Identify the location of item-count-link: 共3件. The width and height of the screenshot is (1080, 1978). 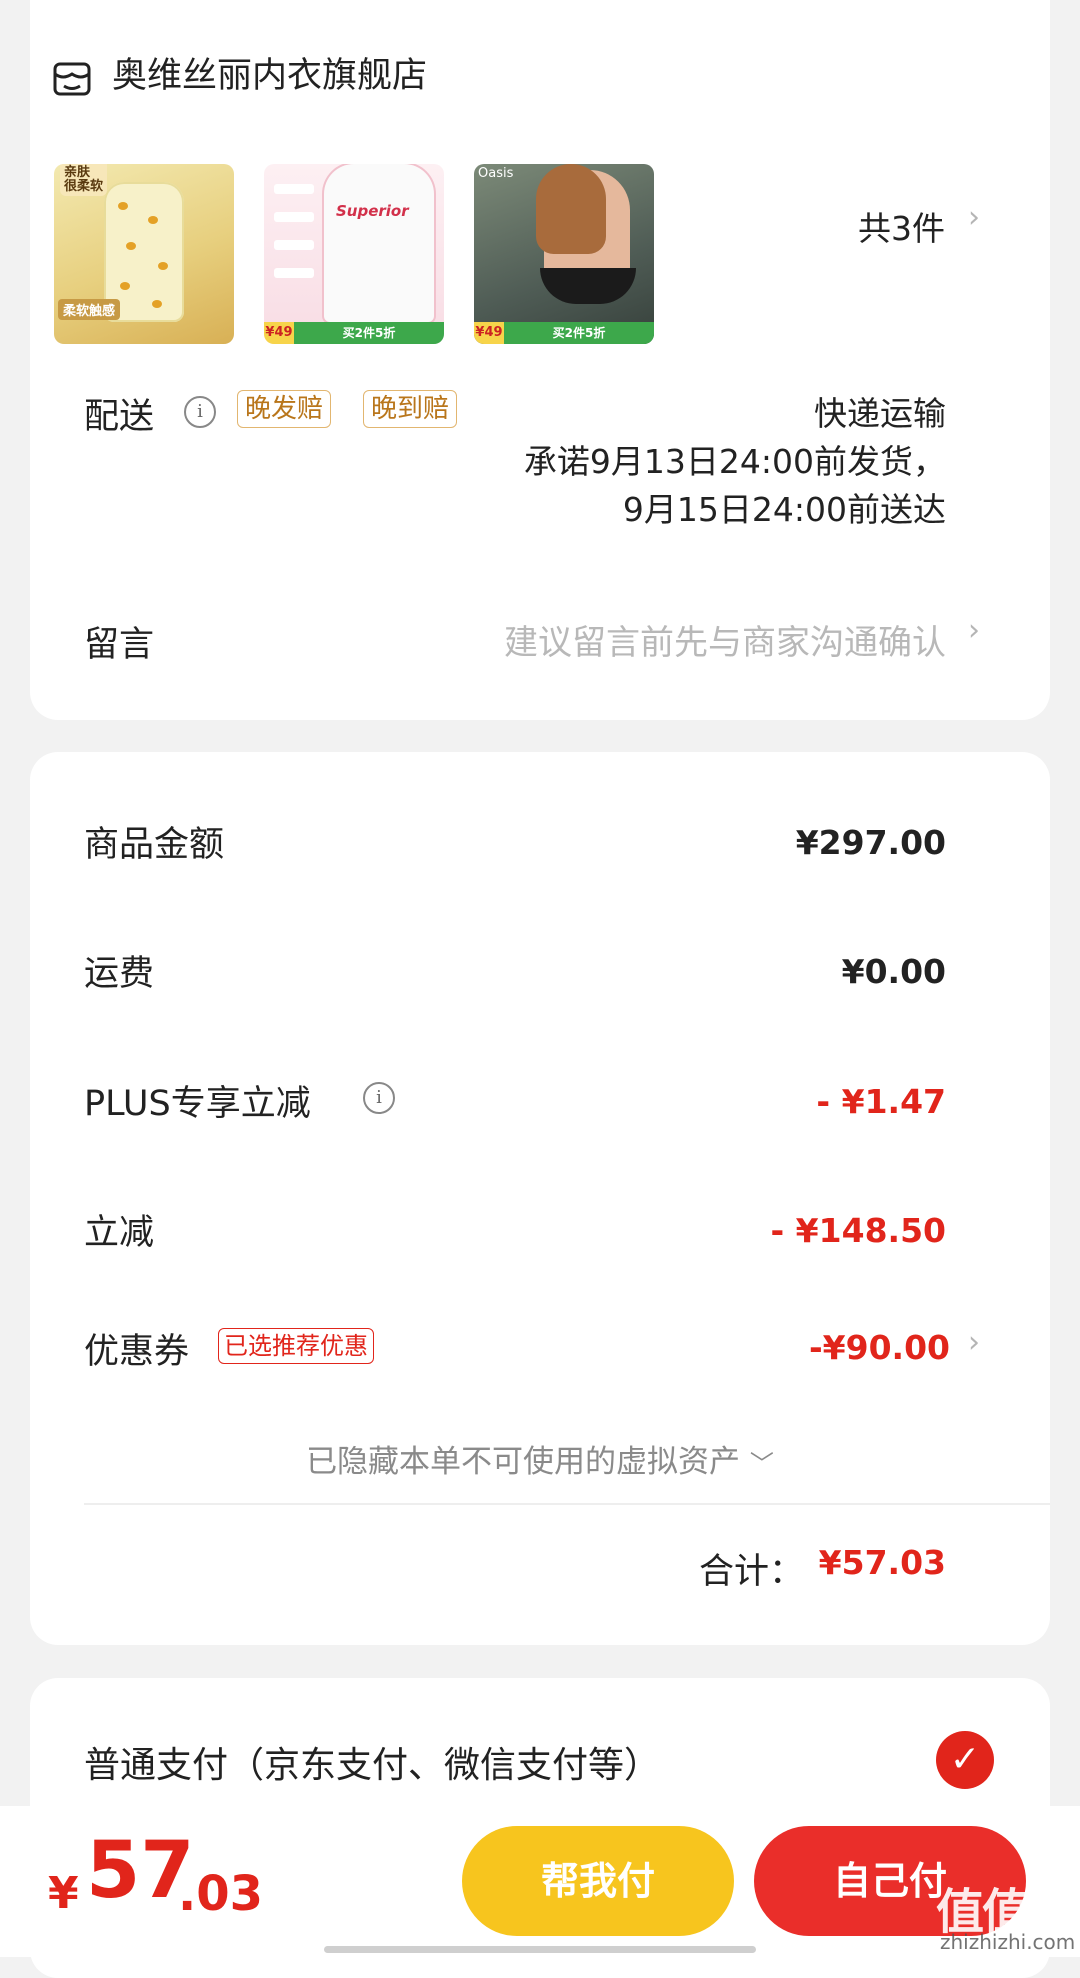
(901, 226).